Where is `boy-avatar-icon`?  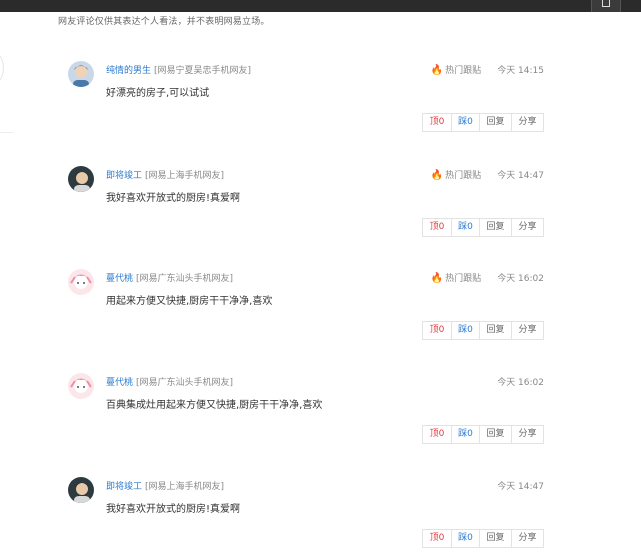 boy-avatar-icon is located at coordinates (81, 74).